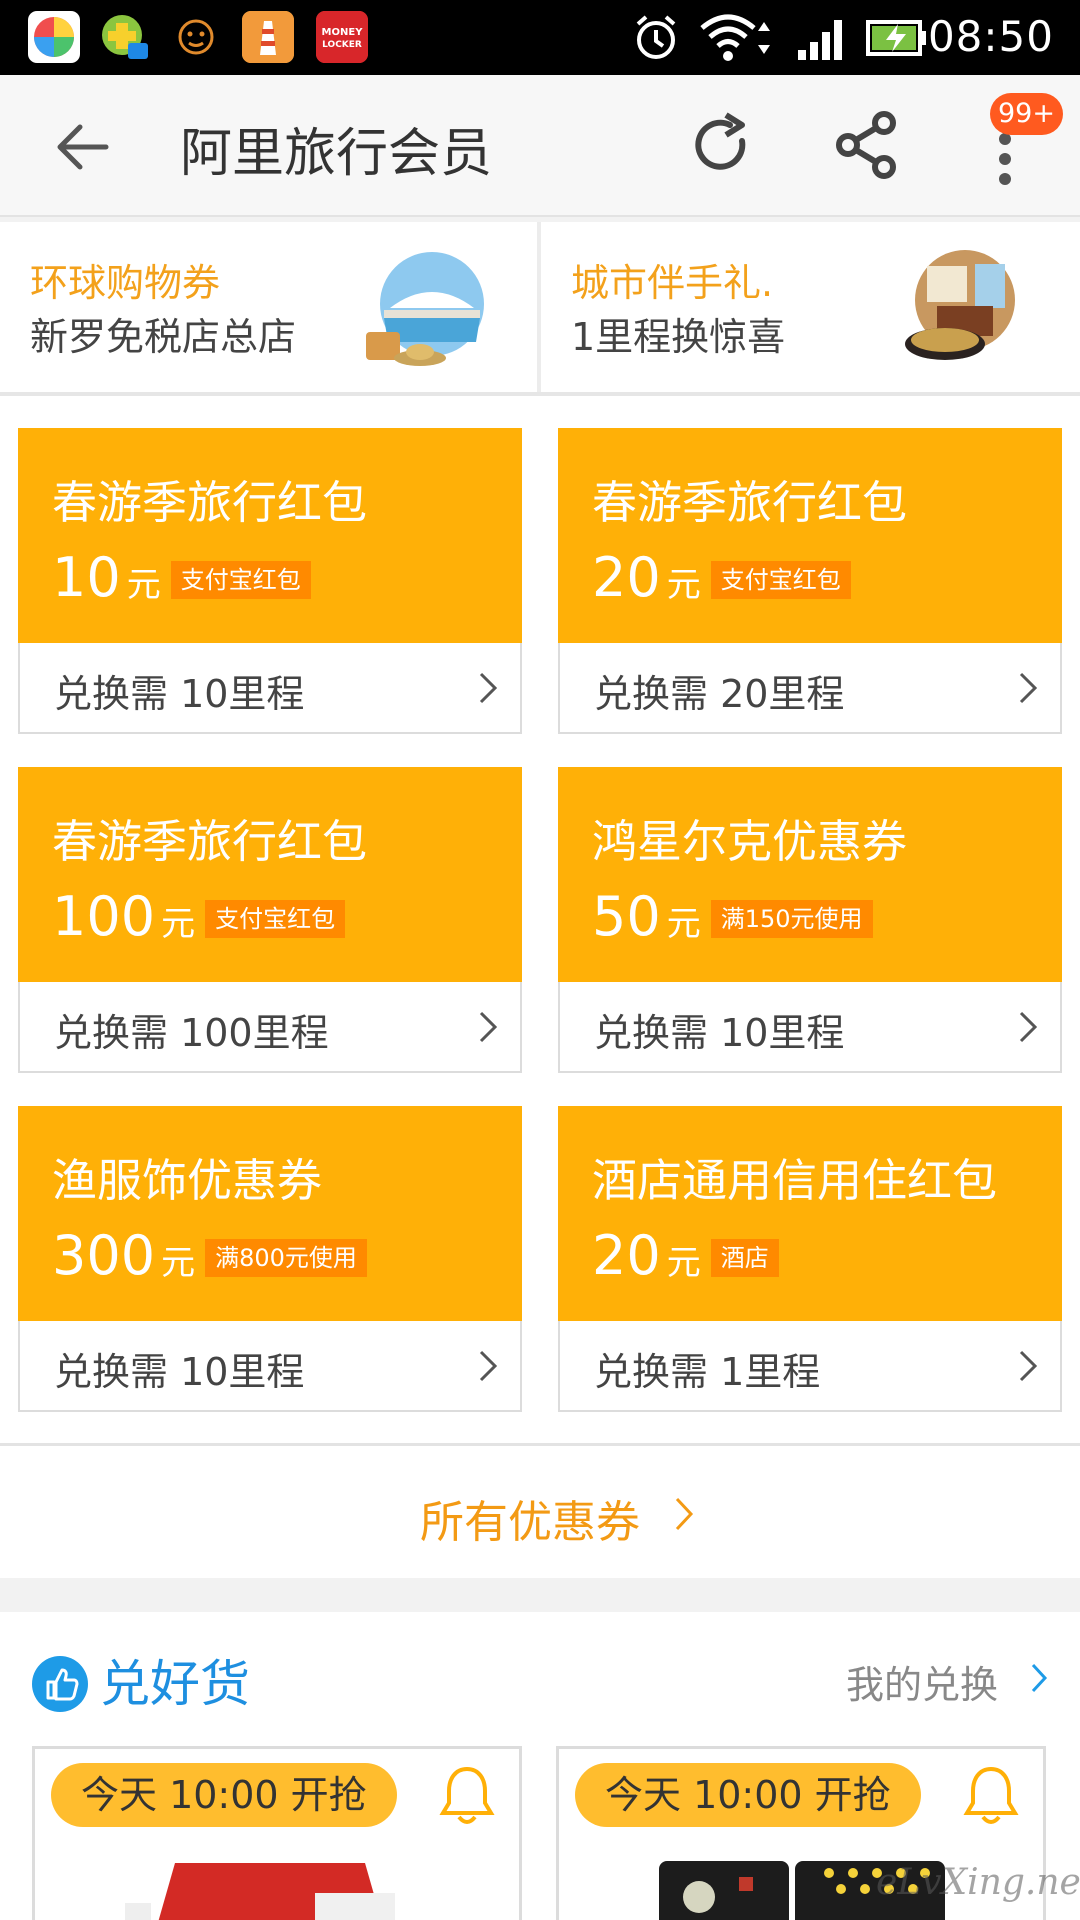 The width and height of the screenshot is (1080, 1920). Describe the element at coordinates (196, 37) in the screenshot. I see `smiley-face-icon` at that location.